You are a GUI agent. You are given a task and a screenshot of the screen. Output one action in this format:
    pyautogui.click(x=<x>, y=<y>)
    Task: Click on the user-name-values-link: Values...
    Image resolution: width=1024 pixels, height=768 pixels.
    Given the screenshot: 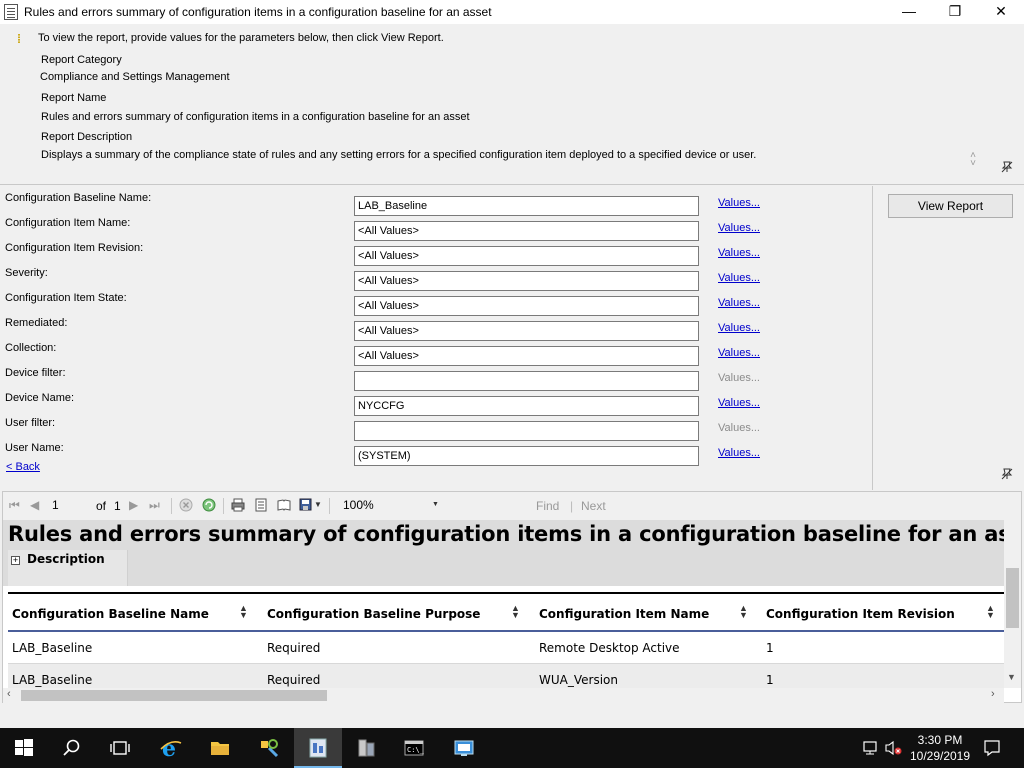 What is the action you would take?
    pyautogui.click(x=739, y=453)
    